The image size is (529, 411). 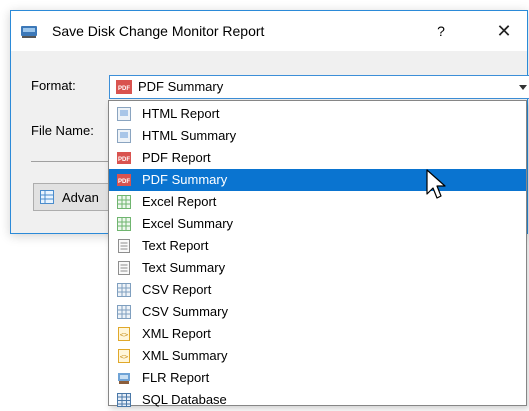 I want to click on list-item: Excel Summary, so click(x=317, y=224).